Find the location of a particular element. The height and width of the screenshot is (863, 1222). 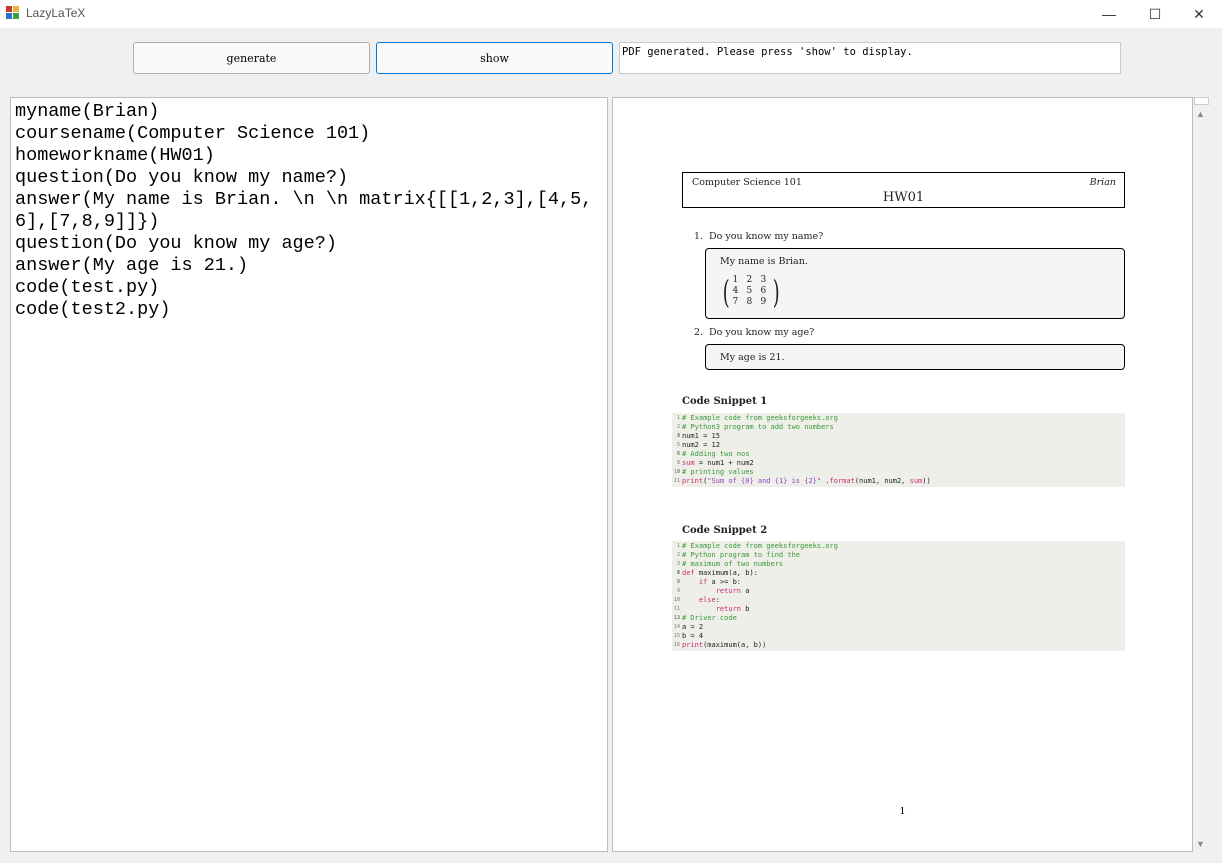

app-icon is located at coordinates (13, 13).